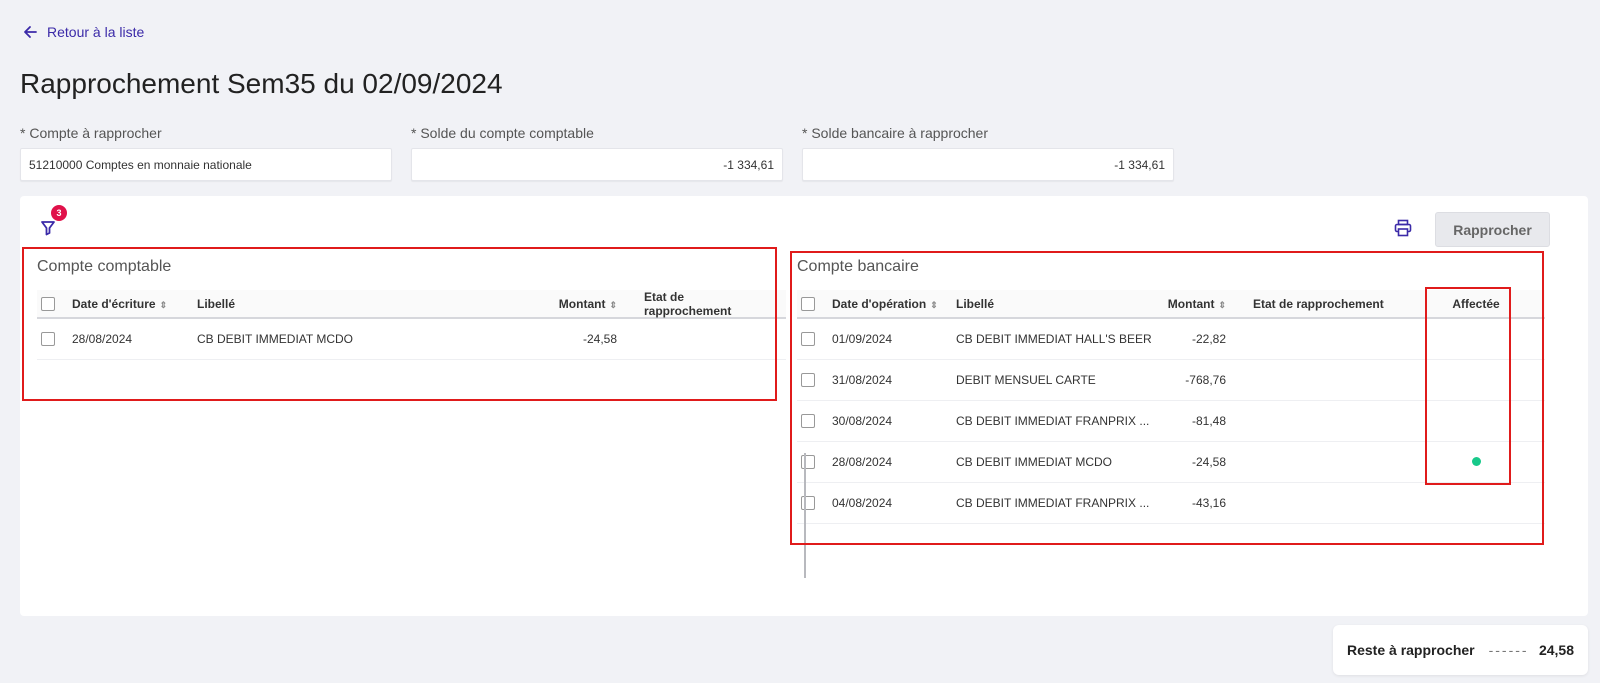 The image size is (1600, 683). I want to click on page-title: Rapprochement Sem35 du 02/09/2024, so click(261, 83).